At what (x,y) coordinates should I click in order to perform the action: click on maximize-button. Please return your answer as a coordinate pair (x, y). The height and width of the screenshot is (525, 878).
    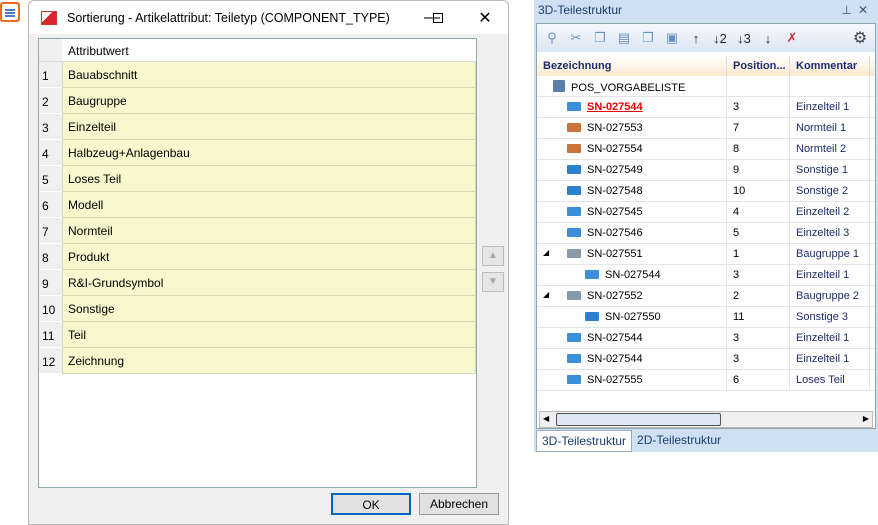
    Looking at the image, I should click on (438, 17).